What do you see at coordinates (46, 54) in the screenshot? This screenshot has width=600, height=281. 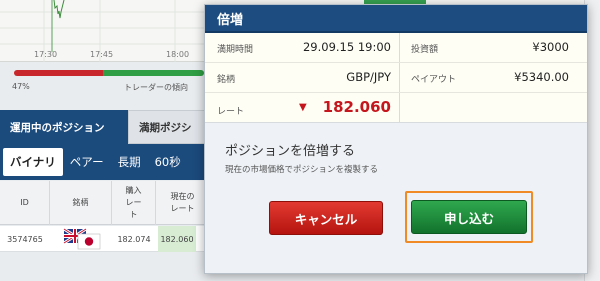 I see `time-label: 17:30` at bounding box center [46, 54].